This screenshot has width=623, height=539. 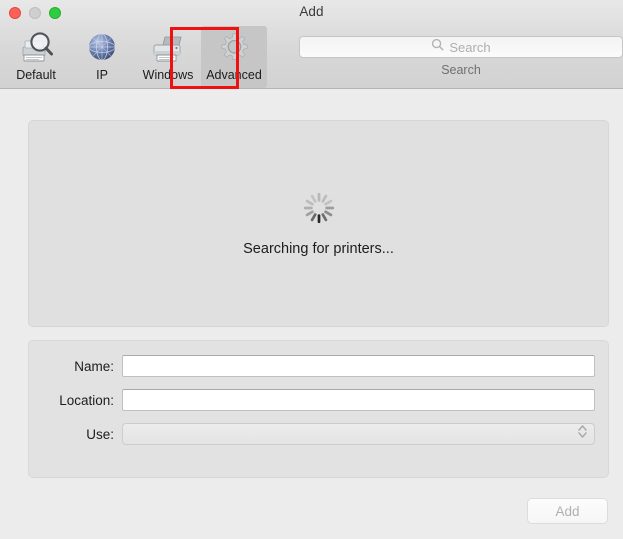 I want to click on search-icon, so click(x=437, y=47).